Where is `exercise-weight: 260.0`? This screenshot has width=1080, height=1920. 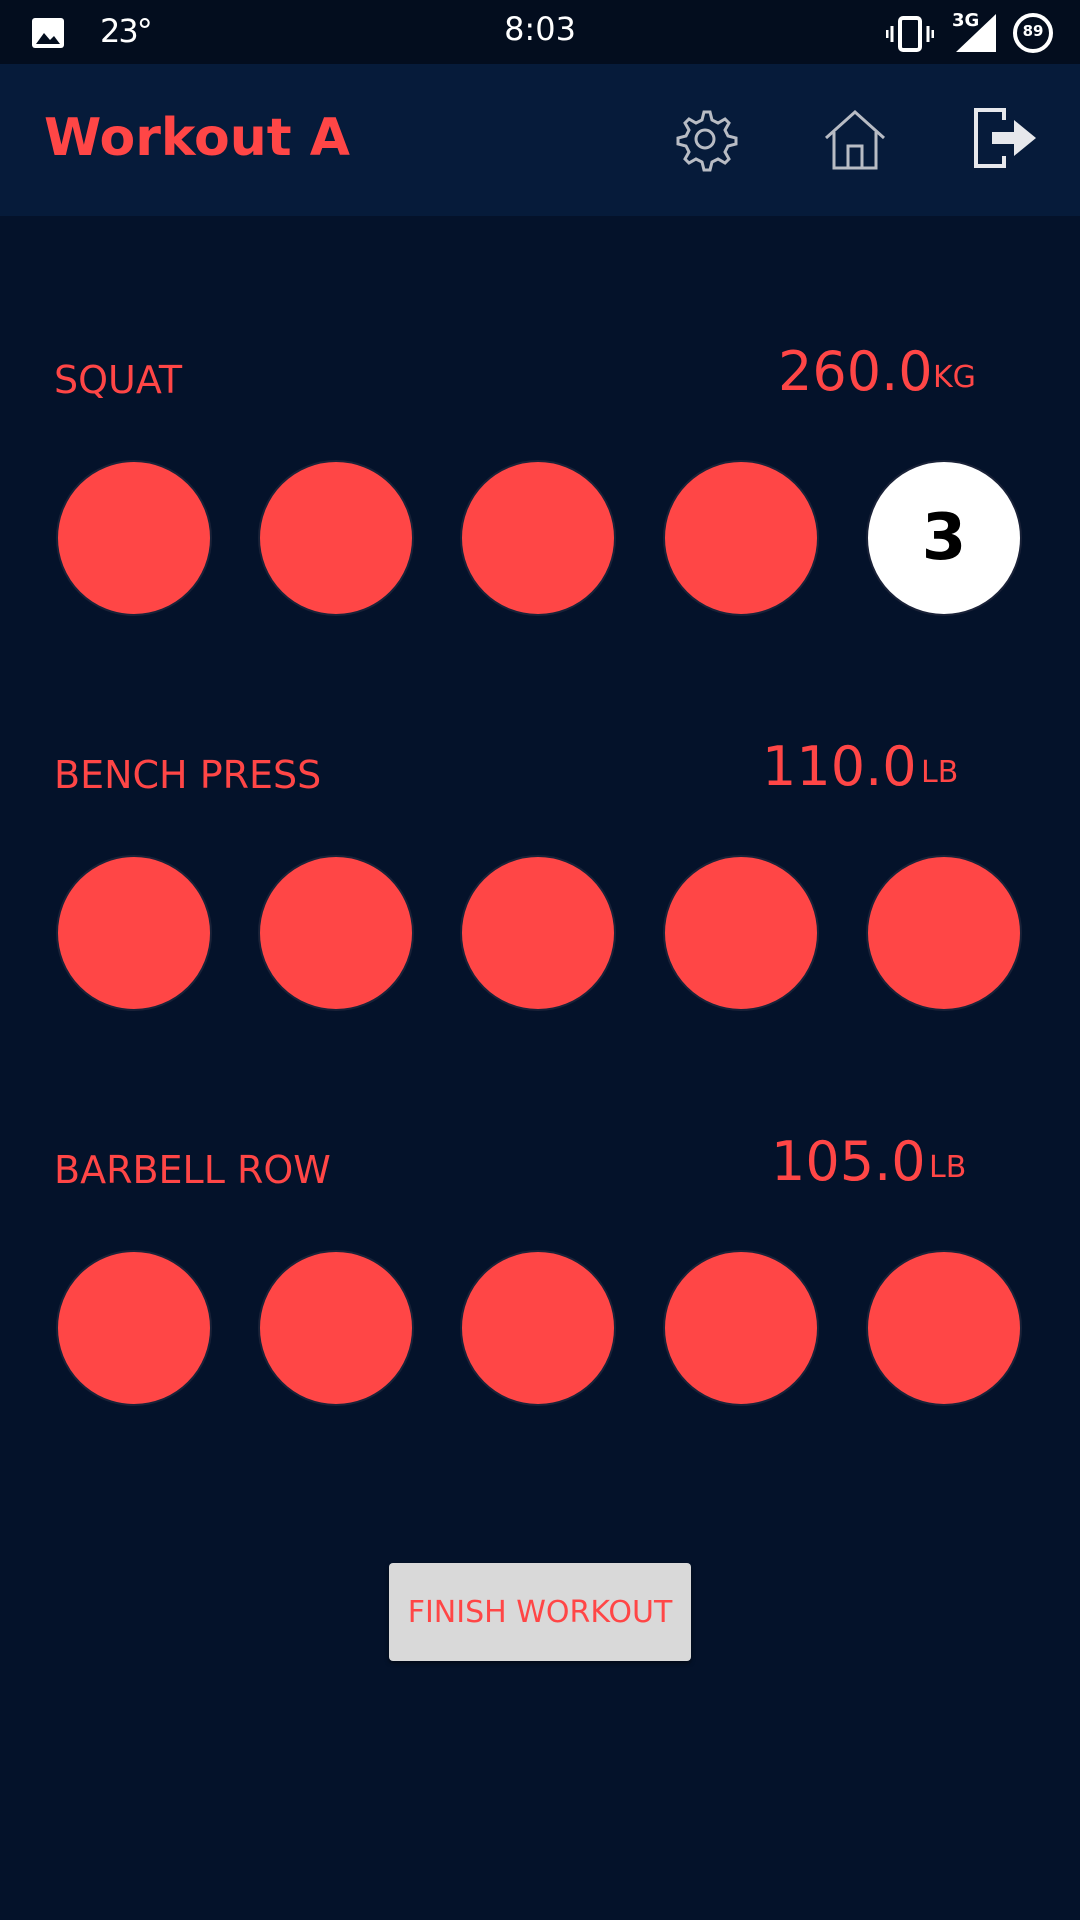
exercise-weight: 260.0 is located at coordinates (855, 371).